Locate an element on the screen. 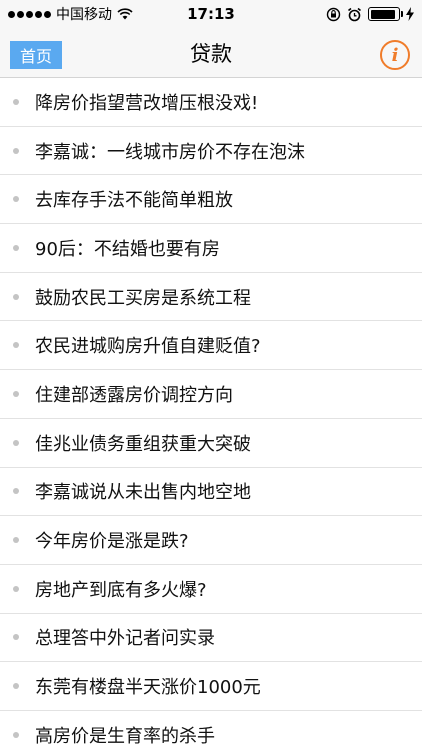 Image resolution: width=422 pixels, height=750 pixels. news-item: 李嘉诚：一线城市房价不存在泡沫 is located at coordinates (211, 151).